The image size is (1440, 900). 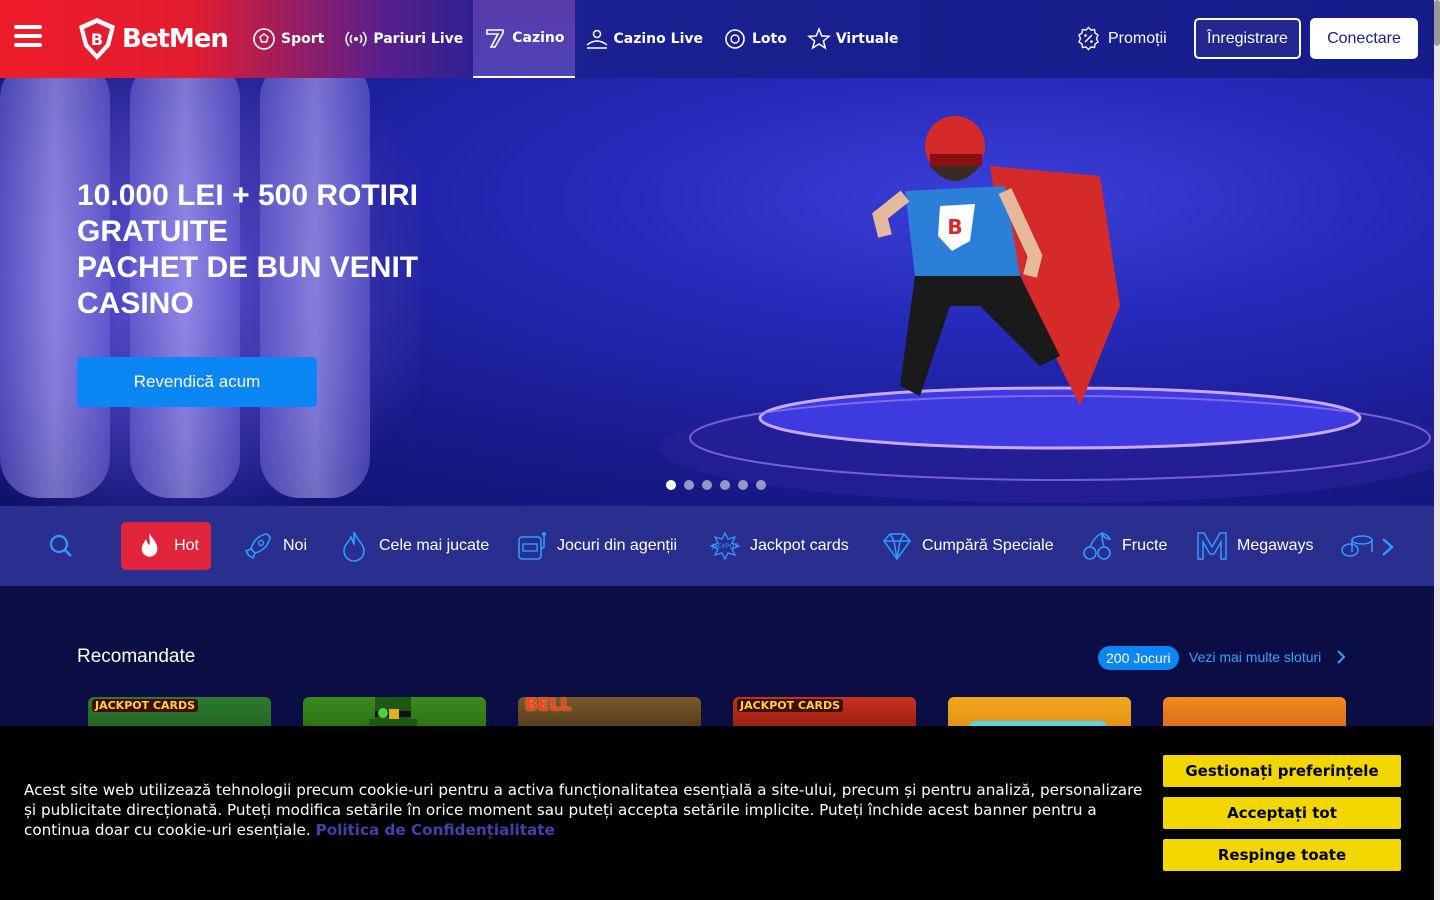 I want to click on category-label: Fructe, so click(x=1145, y=545).